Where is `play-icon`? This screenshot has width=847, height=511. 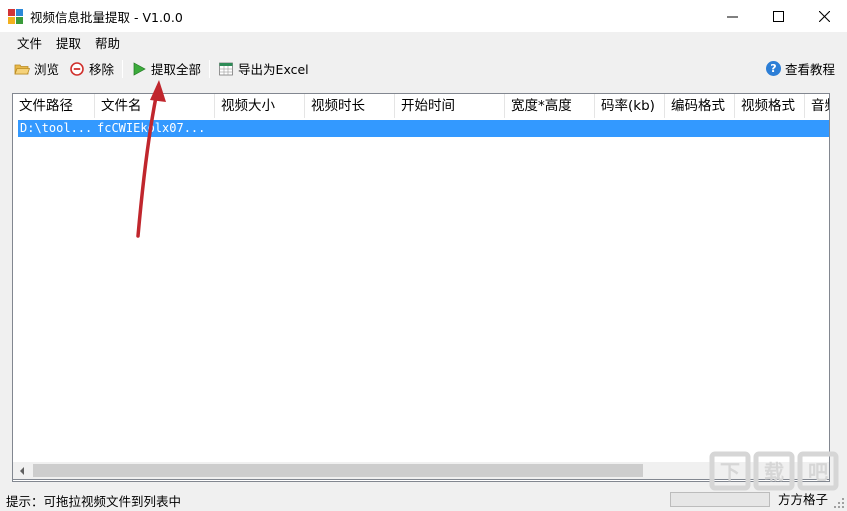
play-icon is located at coordinates (139, 69).